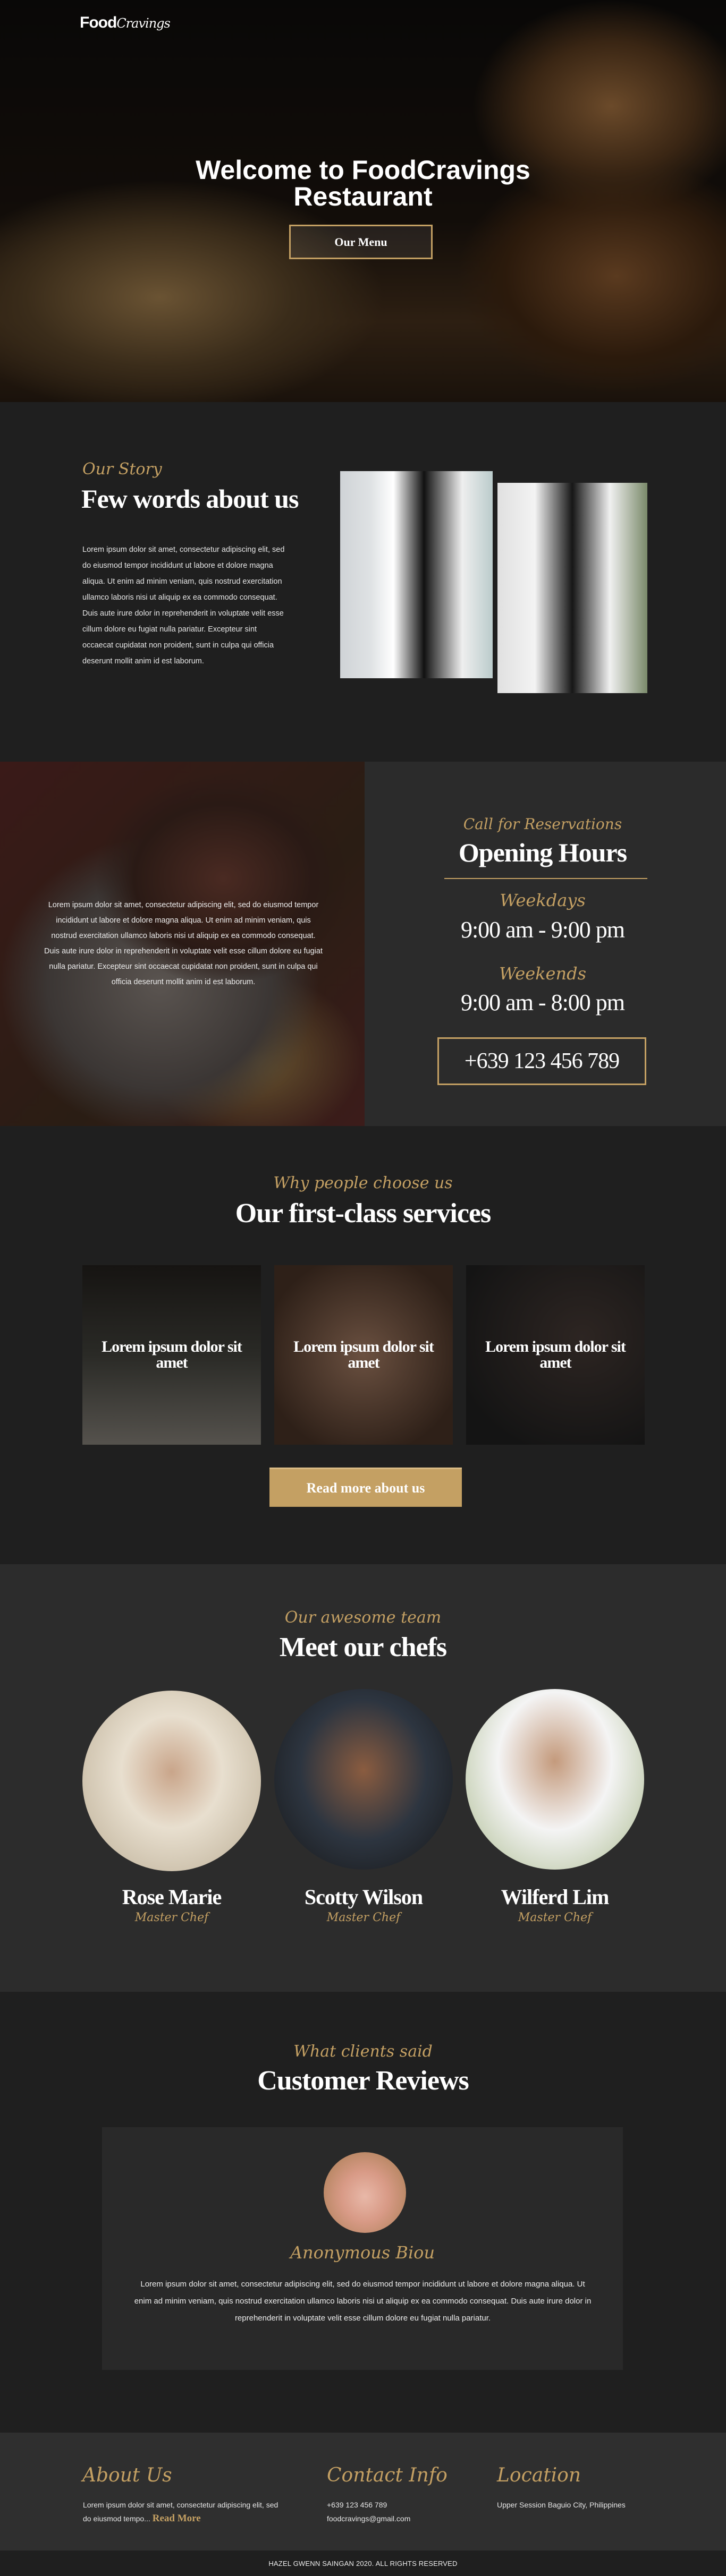 The image size is (726, 2576). I want to click on reviews-heading: Customer Reviews, so click(363, 2081).